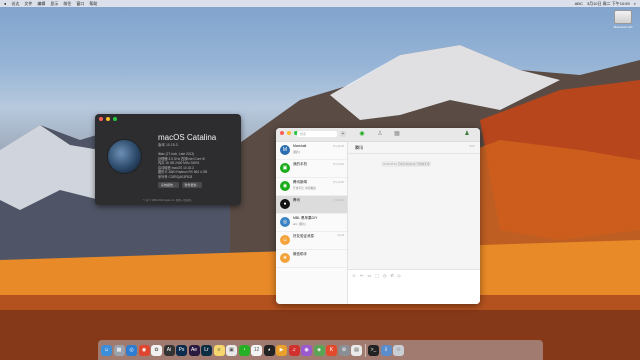 Image resolution: width=640 pixels, height=360 pixels. What do you see at coordinates (285, 186) in the screenshot?
I see `chat-avatar: ◉` at bounding box center [285, 186].